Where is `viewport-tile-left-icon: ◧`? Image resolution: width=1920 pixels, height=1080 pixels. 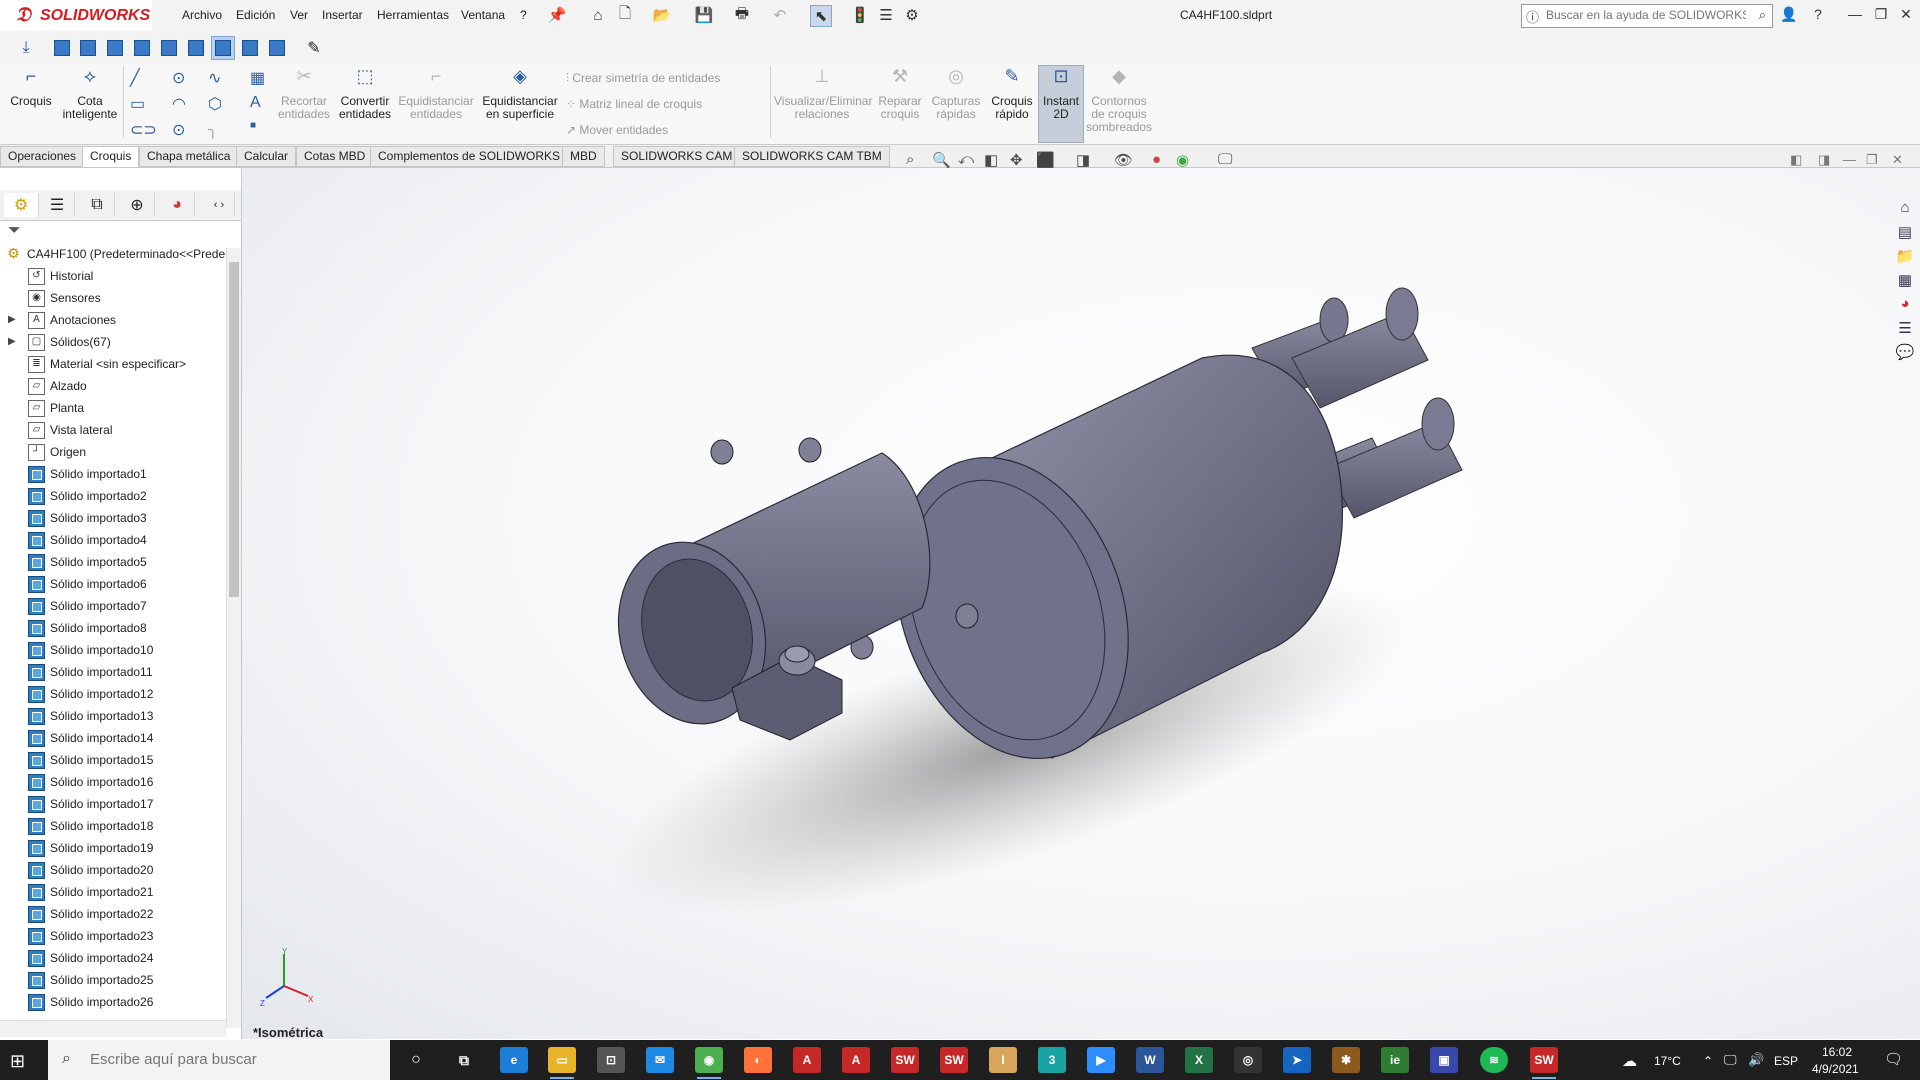
viewport-tile-left-icon: ◧ is located at coordinates (1796, 160).